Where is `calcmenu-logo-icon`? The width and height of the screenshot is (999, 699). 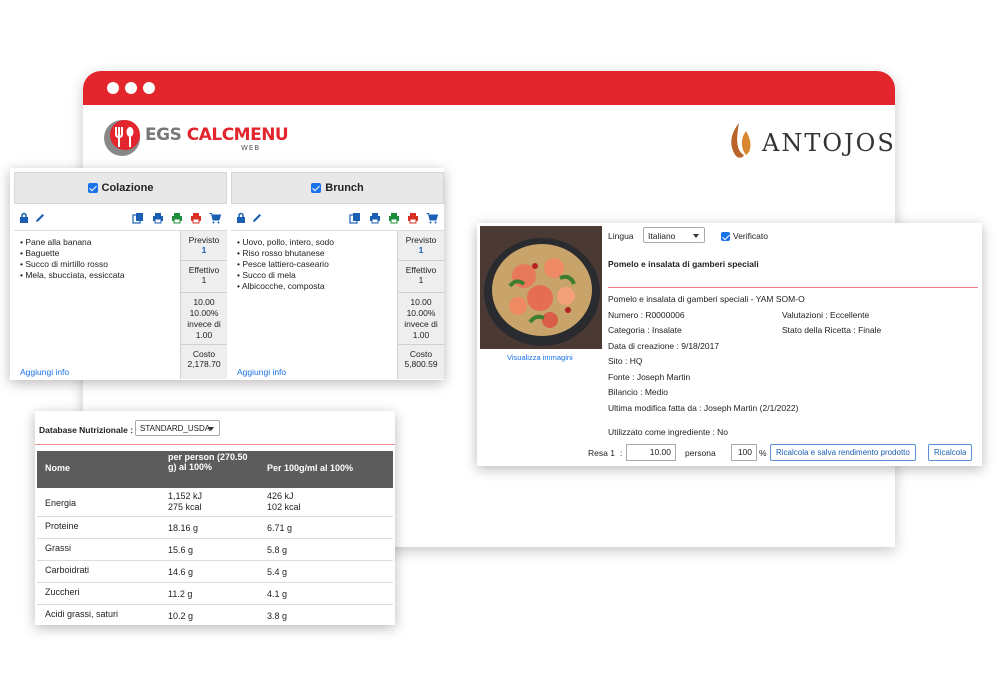 calcmenu-logo-icon is located at coordinates (122, 138).